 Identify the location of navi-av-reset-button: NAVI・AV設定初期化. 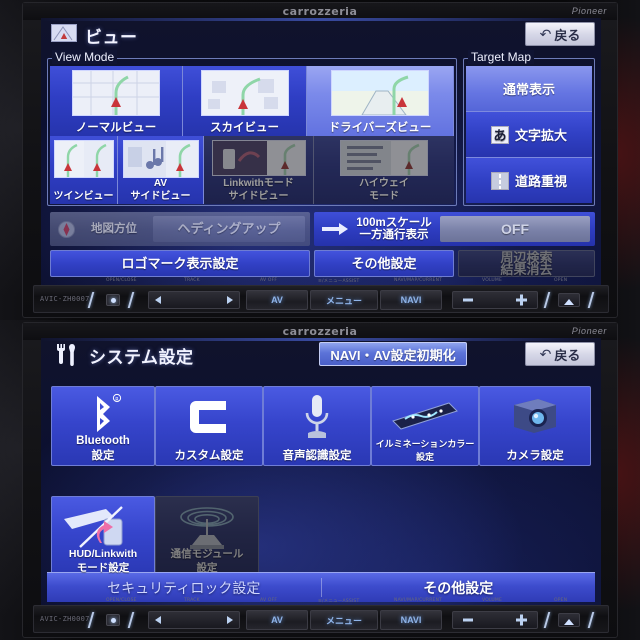
(393, 354).